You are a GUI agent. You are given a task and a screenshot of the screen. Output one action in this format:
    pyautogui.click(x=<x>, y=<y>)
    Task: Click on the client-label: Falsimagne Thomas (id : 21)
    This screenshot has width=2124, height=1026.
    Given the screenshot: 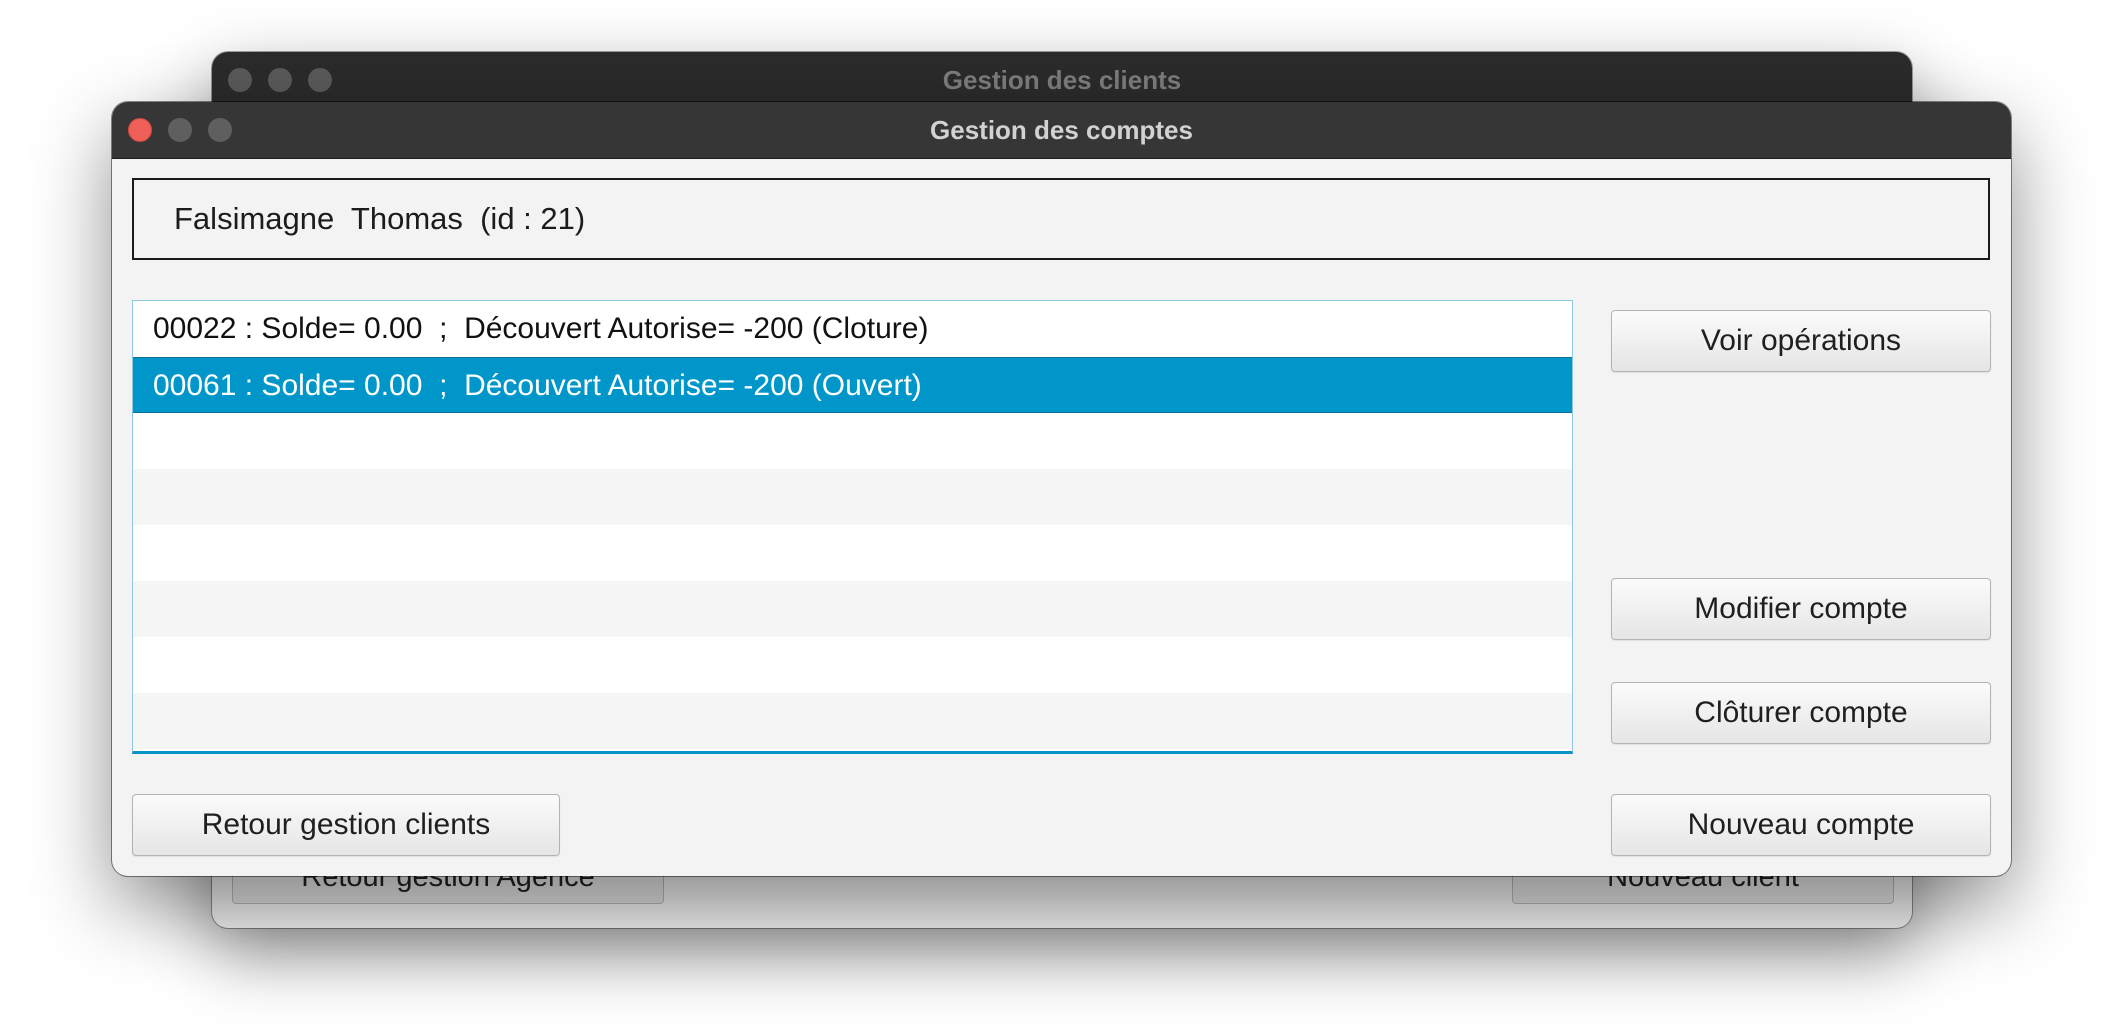 What is the action you would take?
    pyautogui.click(x=380, y=218)
    